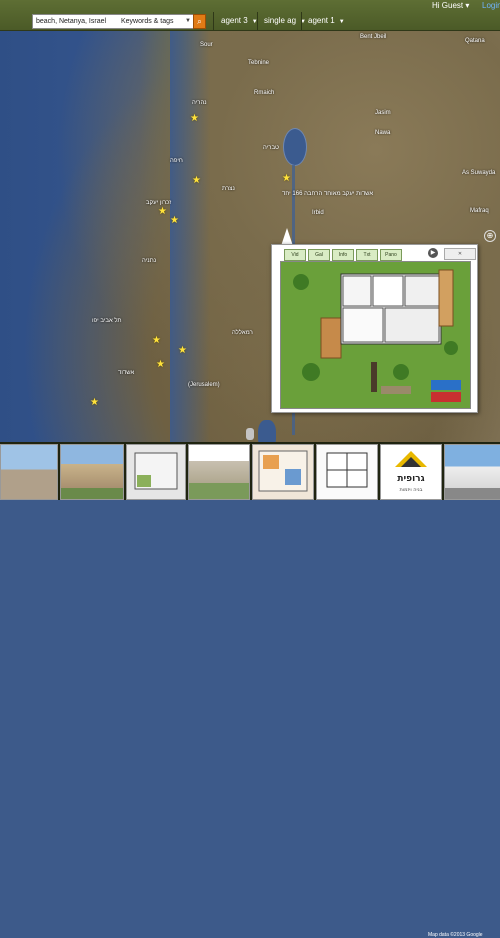  I want to click on map-label: נצרת, so click(228, 189).